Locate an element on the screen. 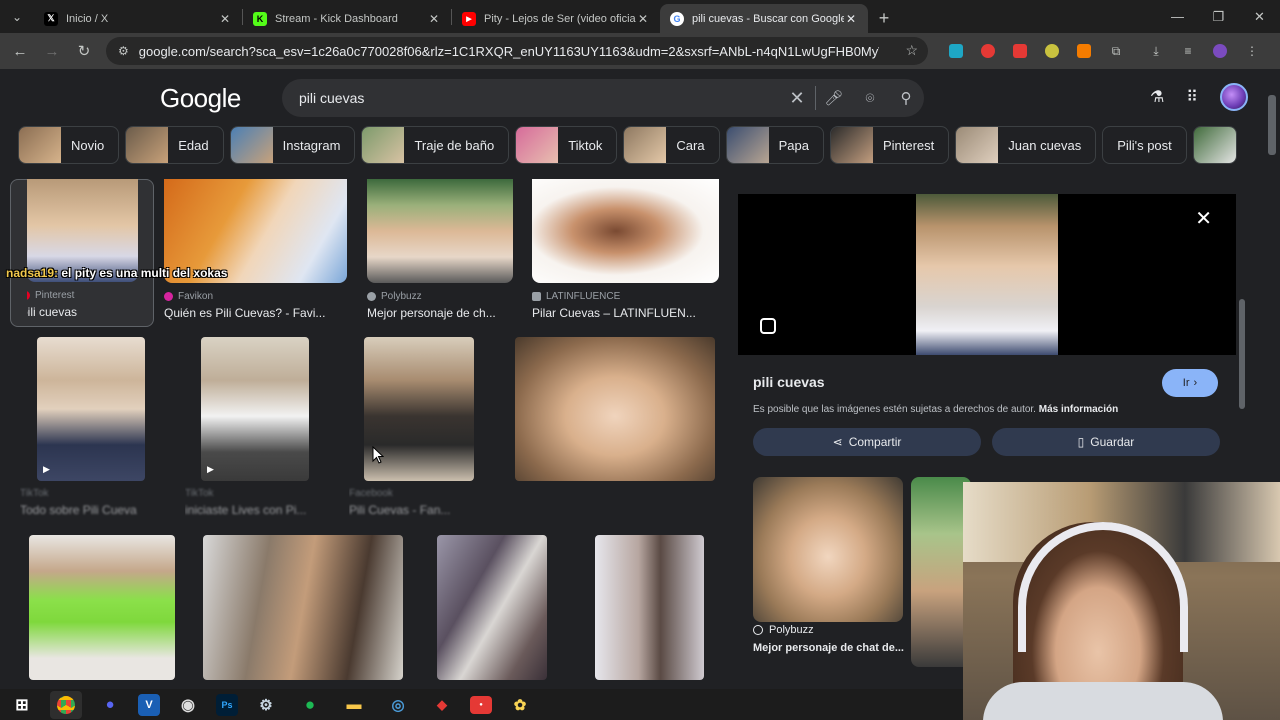 The width and height of the screenshot is (1280, 720). chip-instagram: Instagram is located at coordinates (292, 145).